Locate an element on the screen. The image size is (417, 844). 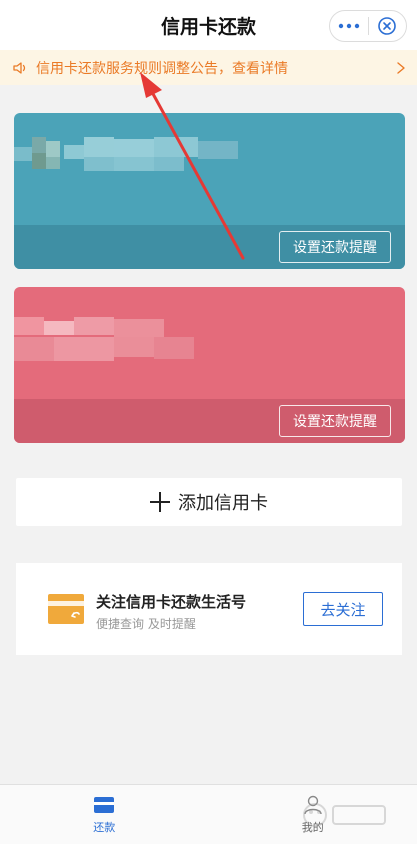
chevron-right-icon is located at coordinates (401, 67).